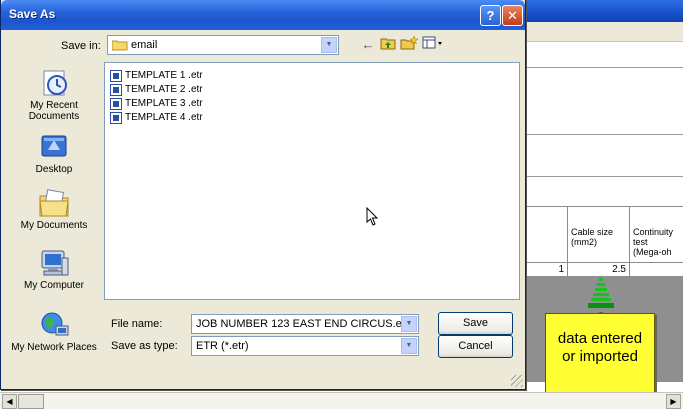  Describe the element at coordinates (144, 346) in the screenshot. I see `save-as-type-label: Save as type:` at that location.